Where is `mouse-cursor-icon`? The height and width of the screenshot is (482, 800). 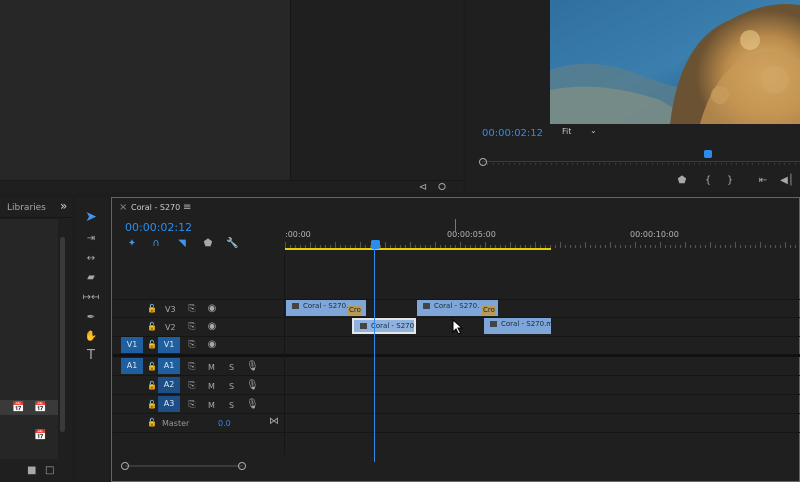
mouse-cursor-icon is located at coordinates (458, 327).